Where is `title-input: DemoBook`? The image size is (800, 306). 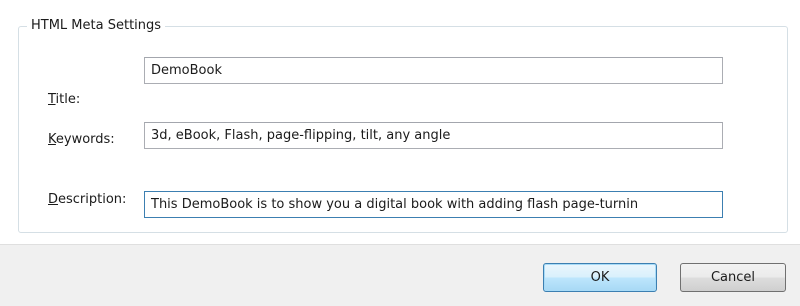 title-input: DemoBook is located at coordinates (433, 70).